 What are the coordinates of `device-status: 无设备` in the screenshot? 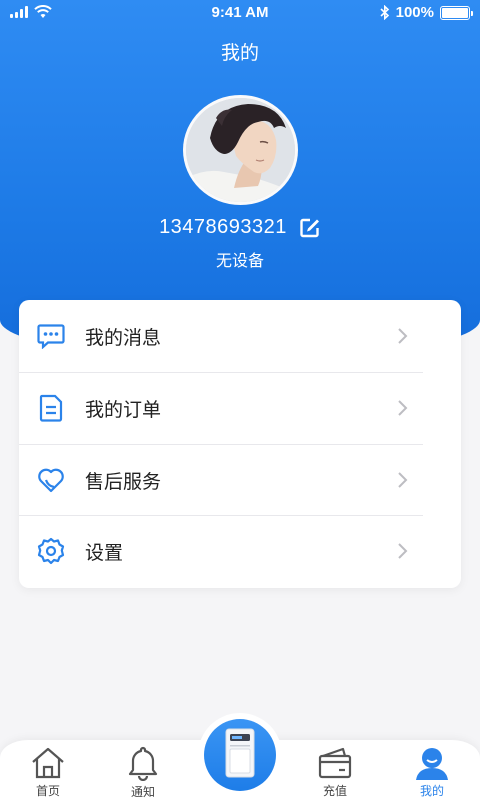 It's located at (239, 261).